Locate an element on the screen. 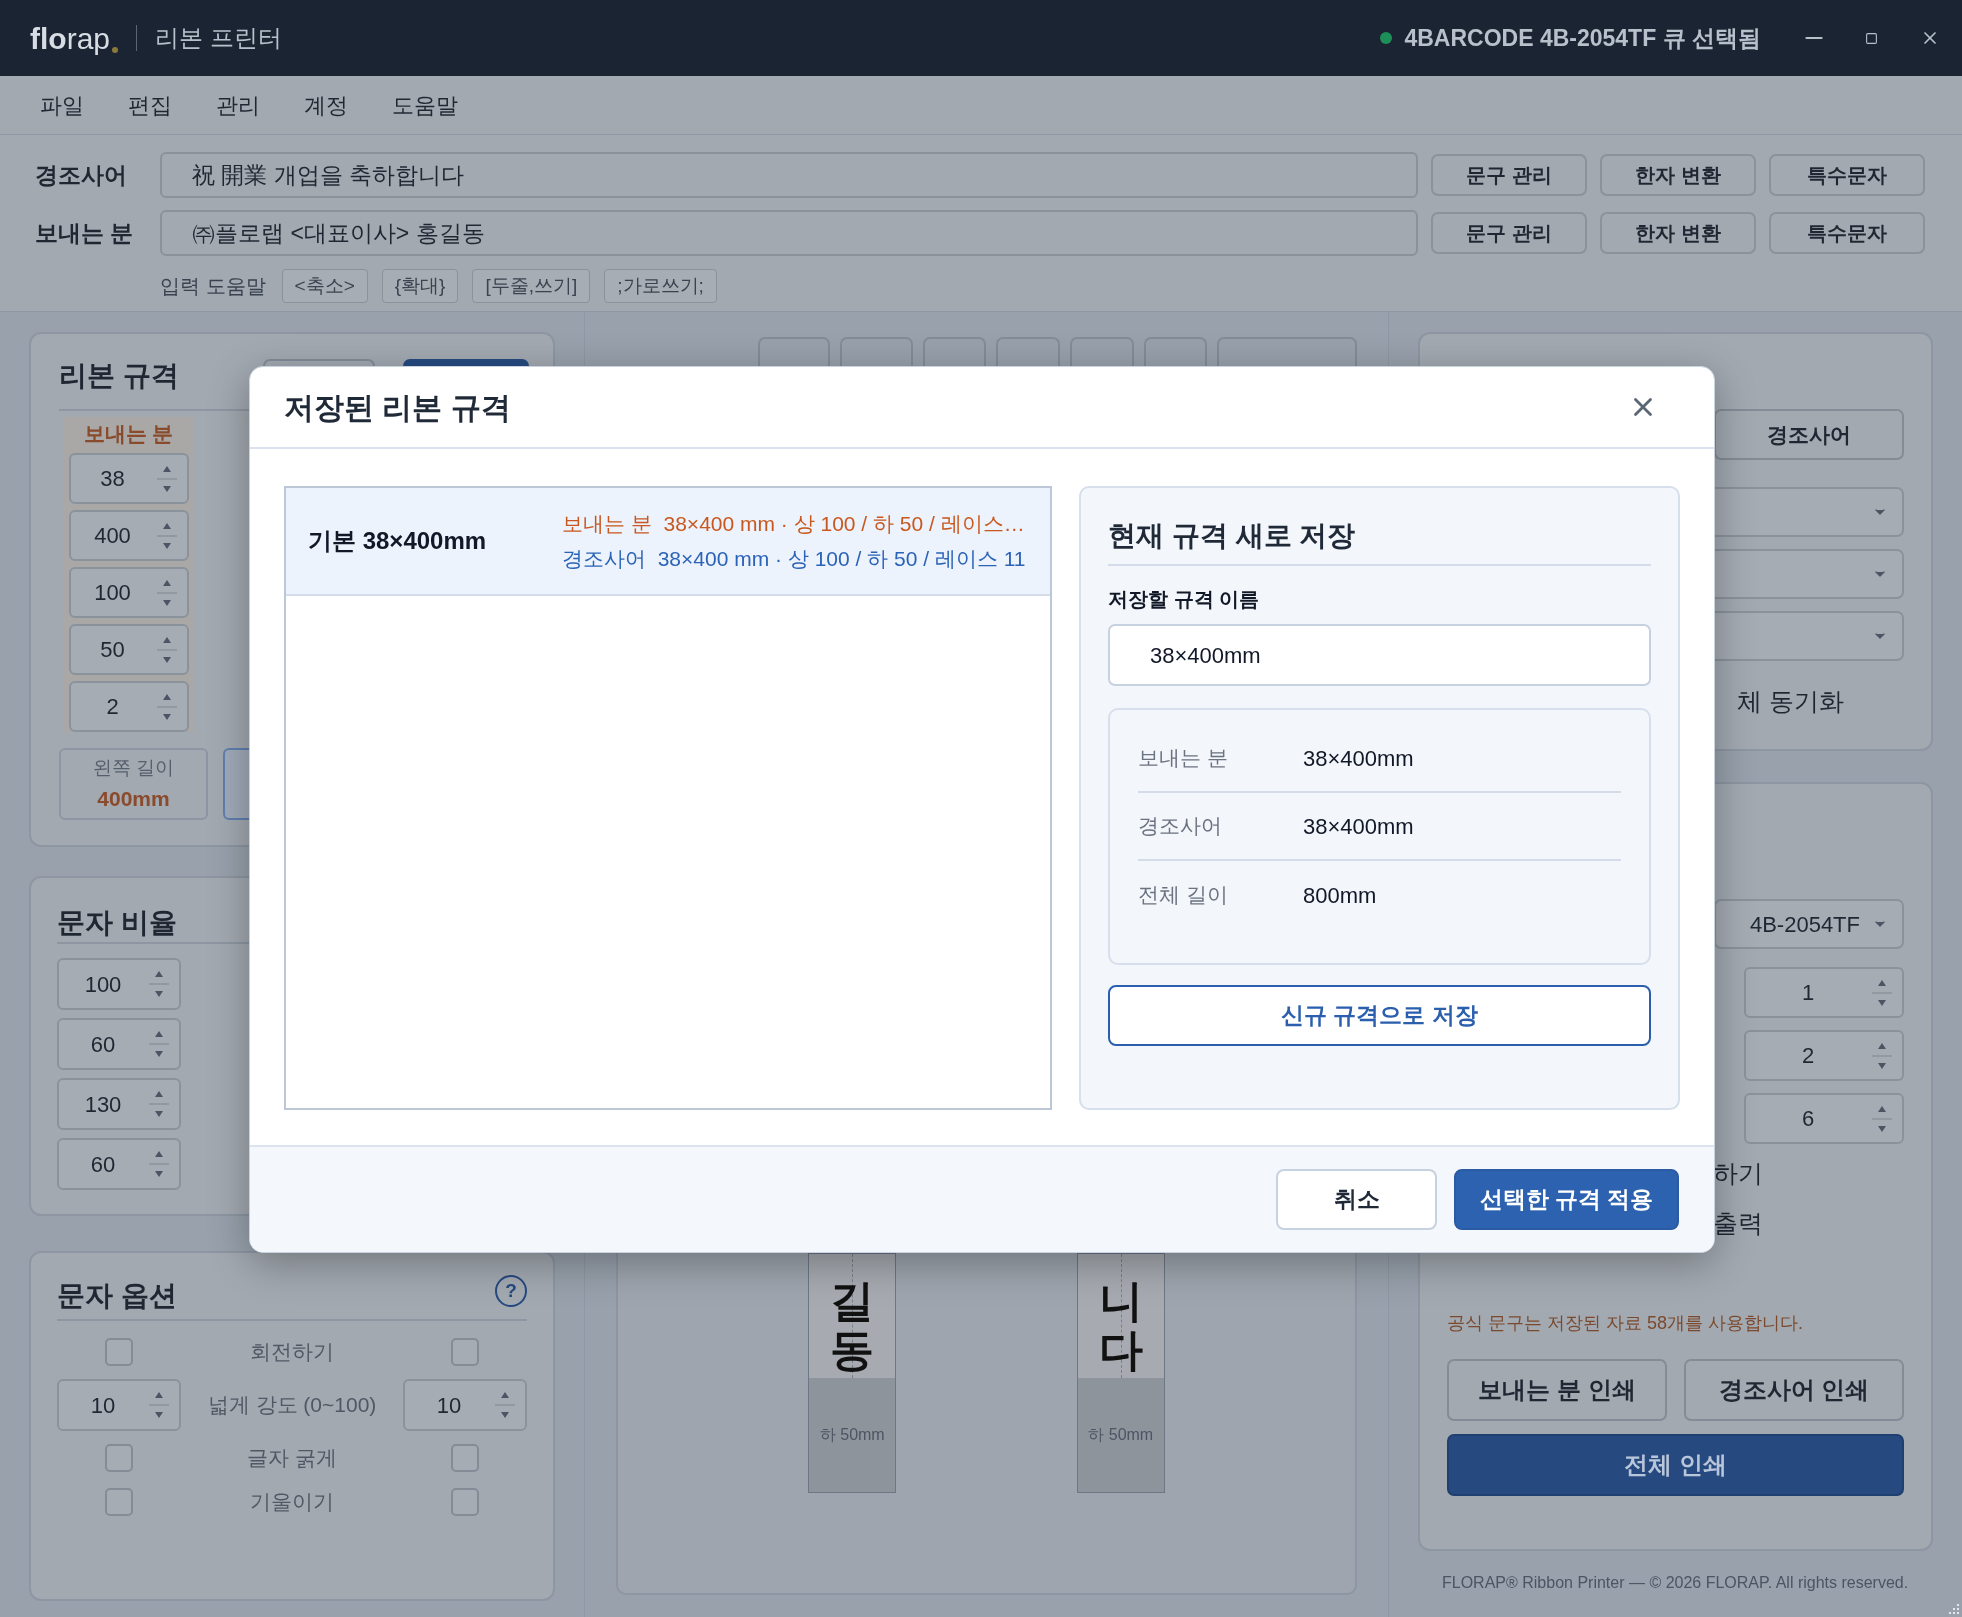 This screenshot has height=1617, width=1962. dialog-button: 취소 is located at coordinates (1356, 1199).